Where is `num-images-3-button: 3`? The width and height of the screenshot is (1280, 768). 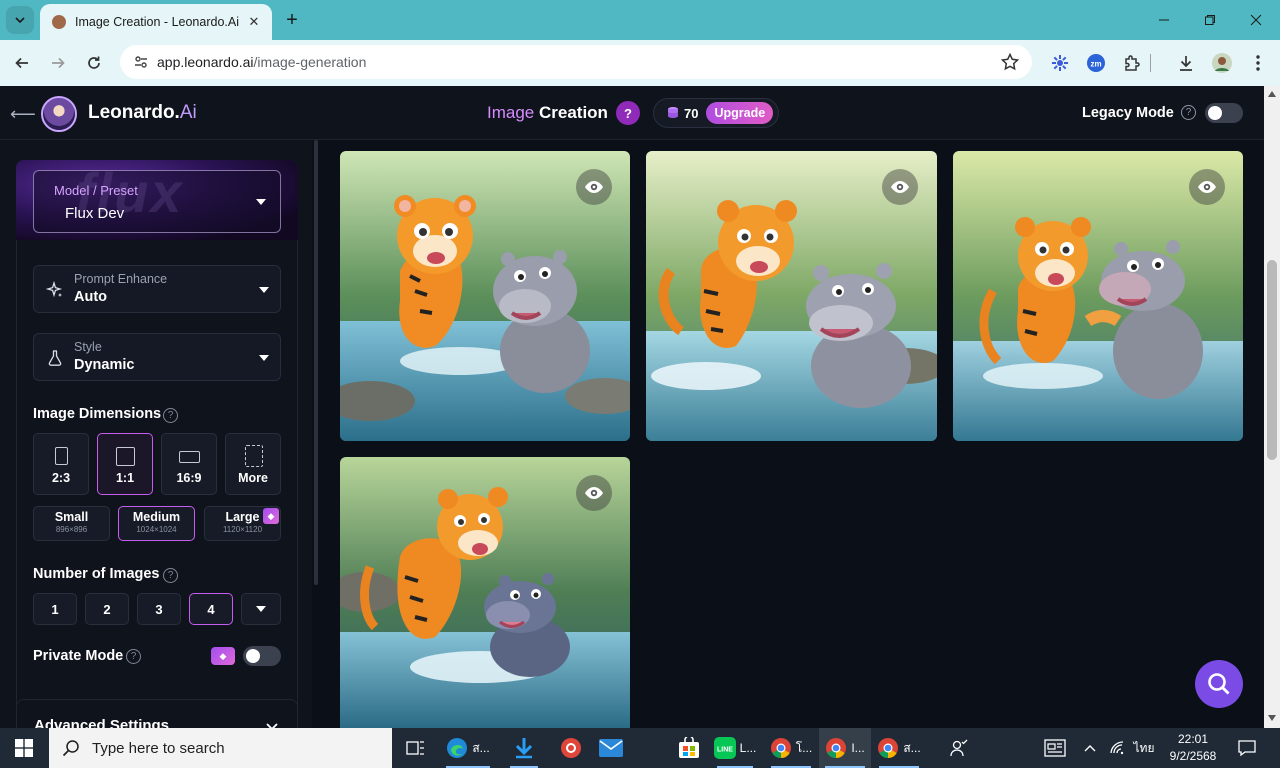
num-images-3-button: 3 is located at coordinates (159, 609).